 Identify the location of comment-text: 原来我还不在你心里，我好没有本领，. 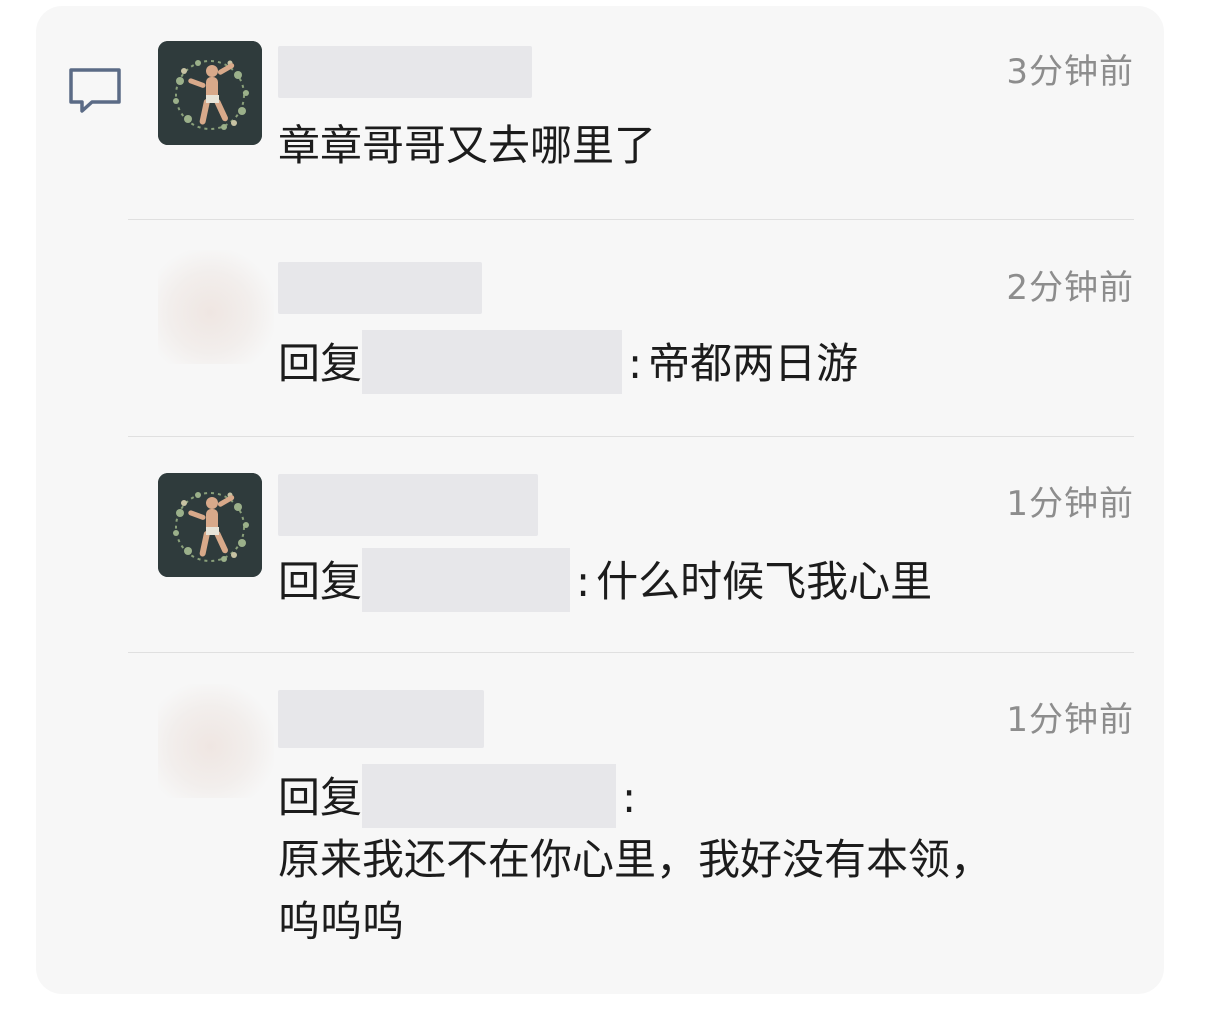
(635, 859).